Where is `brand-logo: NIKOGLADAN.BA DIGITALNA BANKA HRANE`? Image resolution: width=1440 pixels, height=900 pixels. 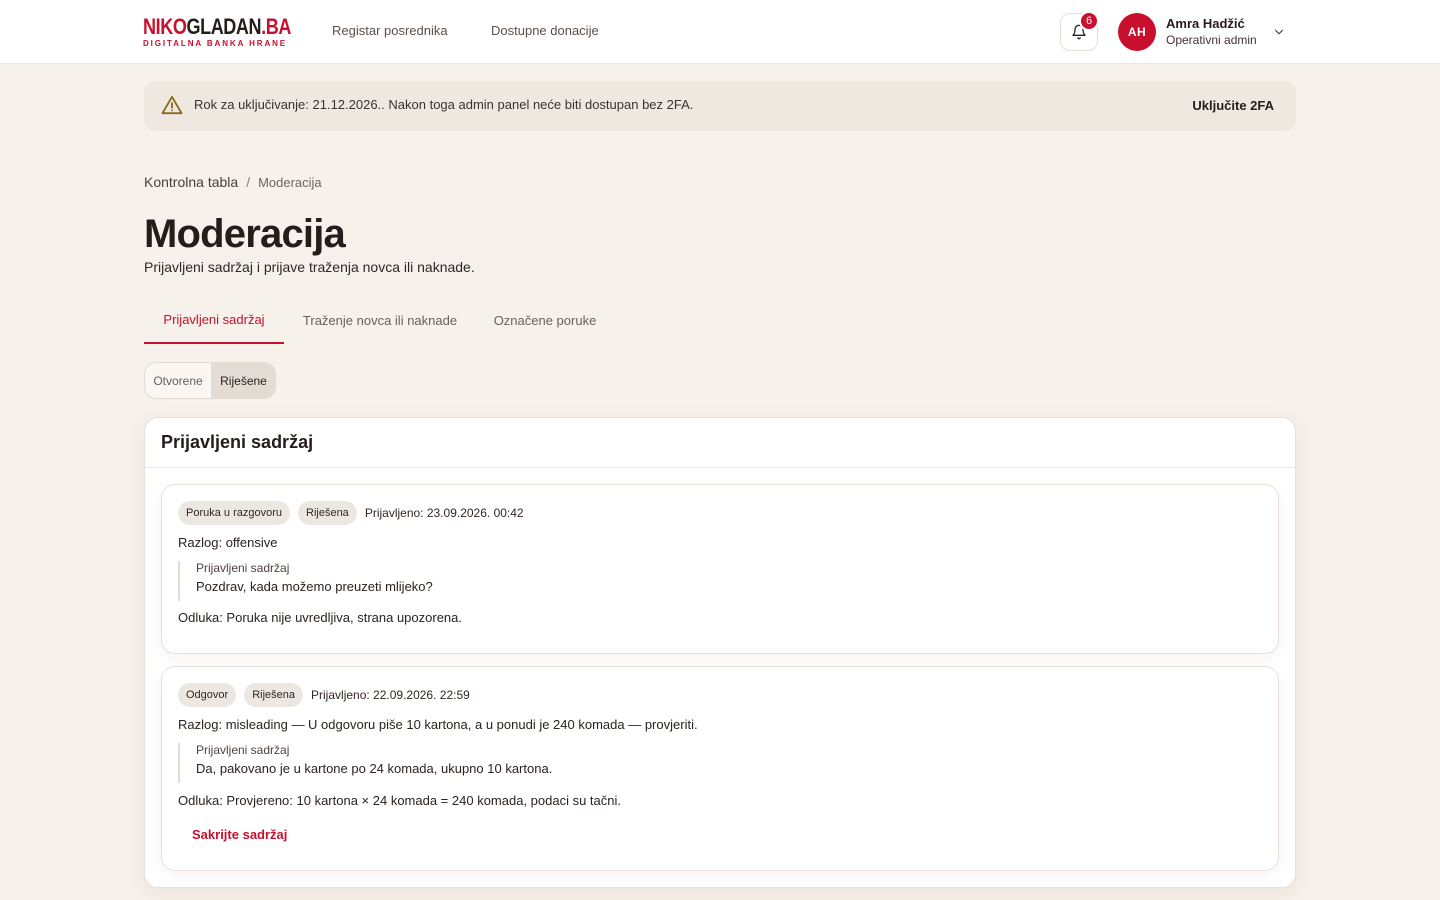 brand-logo: NIKOGLADAN.BA DIGITALNA BANKA HRANE is located at coordinates (217, 31).